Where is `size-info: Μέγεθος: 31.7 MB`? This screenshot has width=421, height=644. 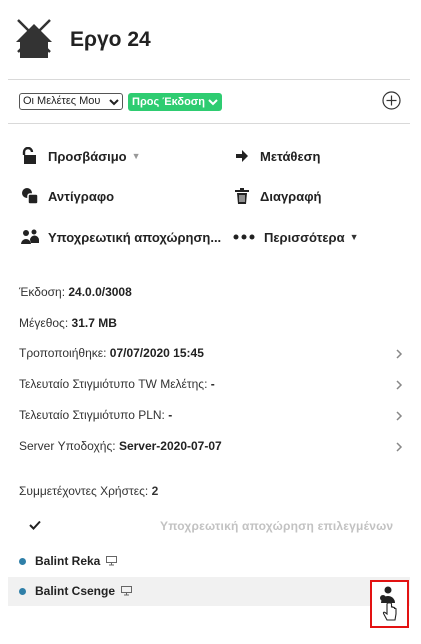
size-info: Μέγεθος: 31.7 MB is located at coordinates (68, 323).